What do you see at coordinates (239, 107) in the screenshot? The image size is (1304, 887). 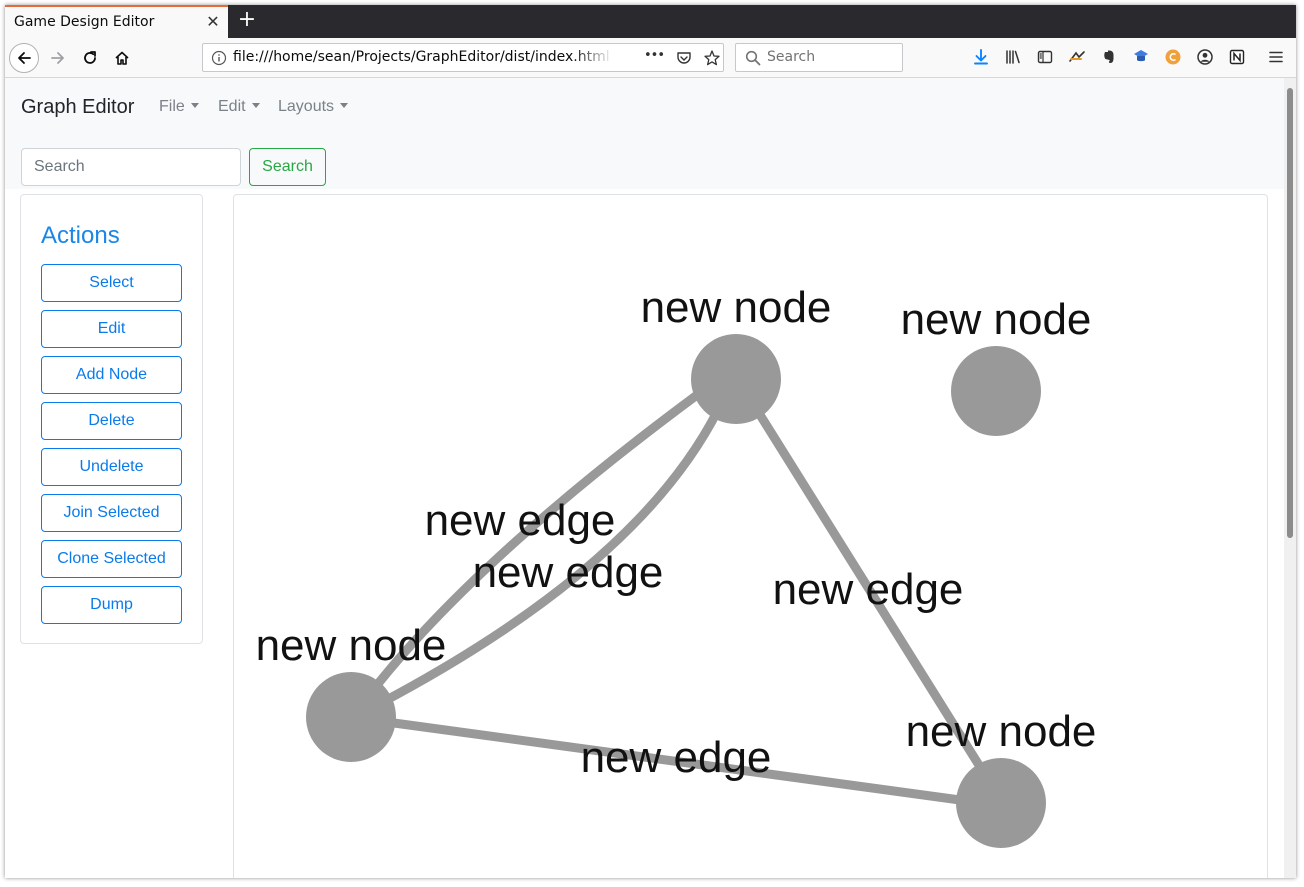 I see `menu-edit: Edit` at bounding box center [239, 107].